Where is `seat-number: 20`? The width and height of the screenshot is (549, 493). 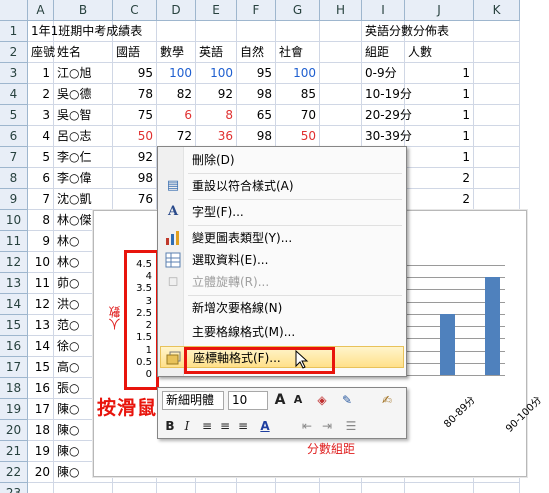 seat-number: 20 is located at coordinates (41, 472).